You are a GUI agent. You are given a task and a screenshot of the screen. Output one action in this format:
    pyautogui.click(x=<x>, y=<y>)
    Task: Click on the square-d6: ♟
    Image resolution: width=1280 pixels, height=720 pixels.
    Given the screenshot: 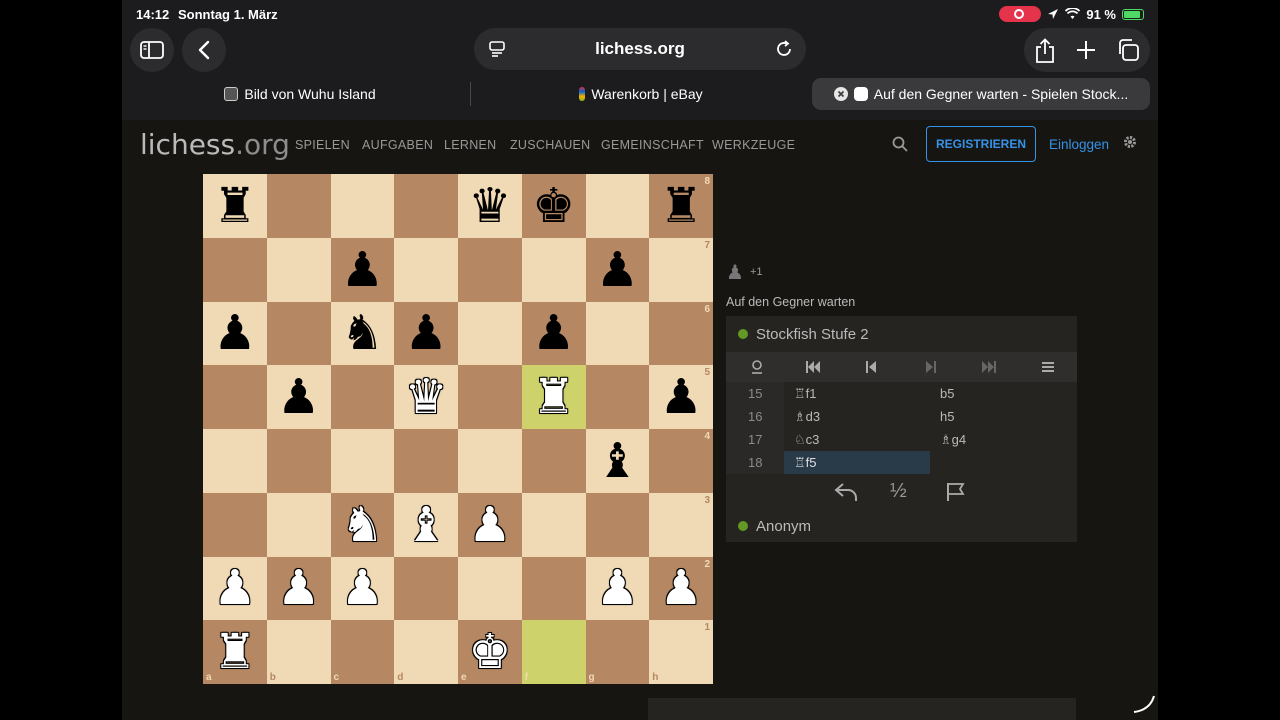 What is the action you would take?
    pyautogui.click(x=426, y=333)
    